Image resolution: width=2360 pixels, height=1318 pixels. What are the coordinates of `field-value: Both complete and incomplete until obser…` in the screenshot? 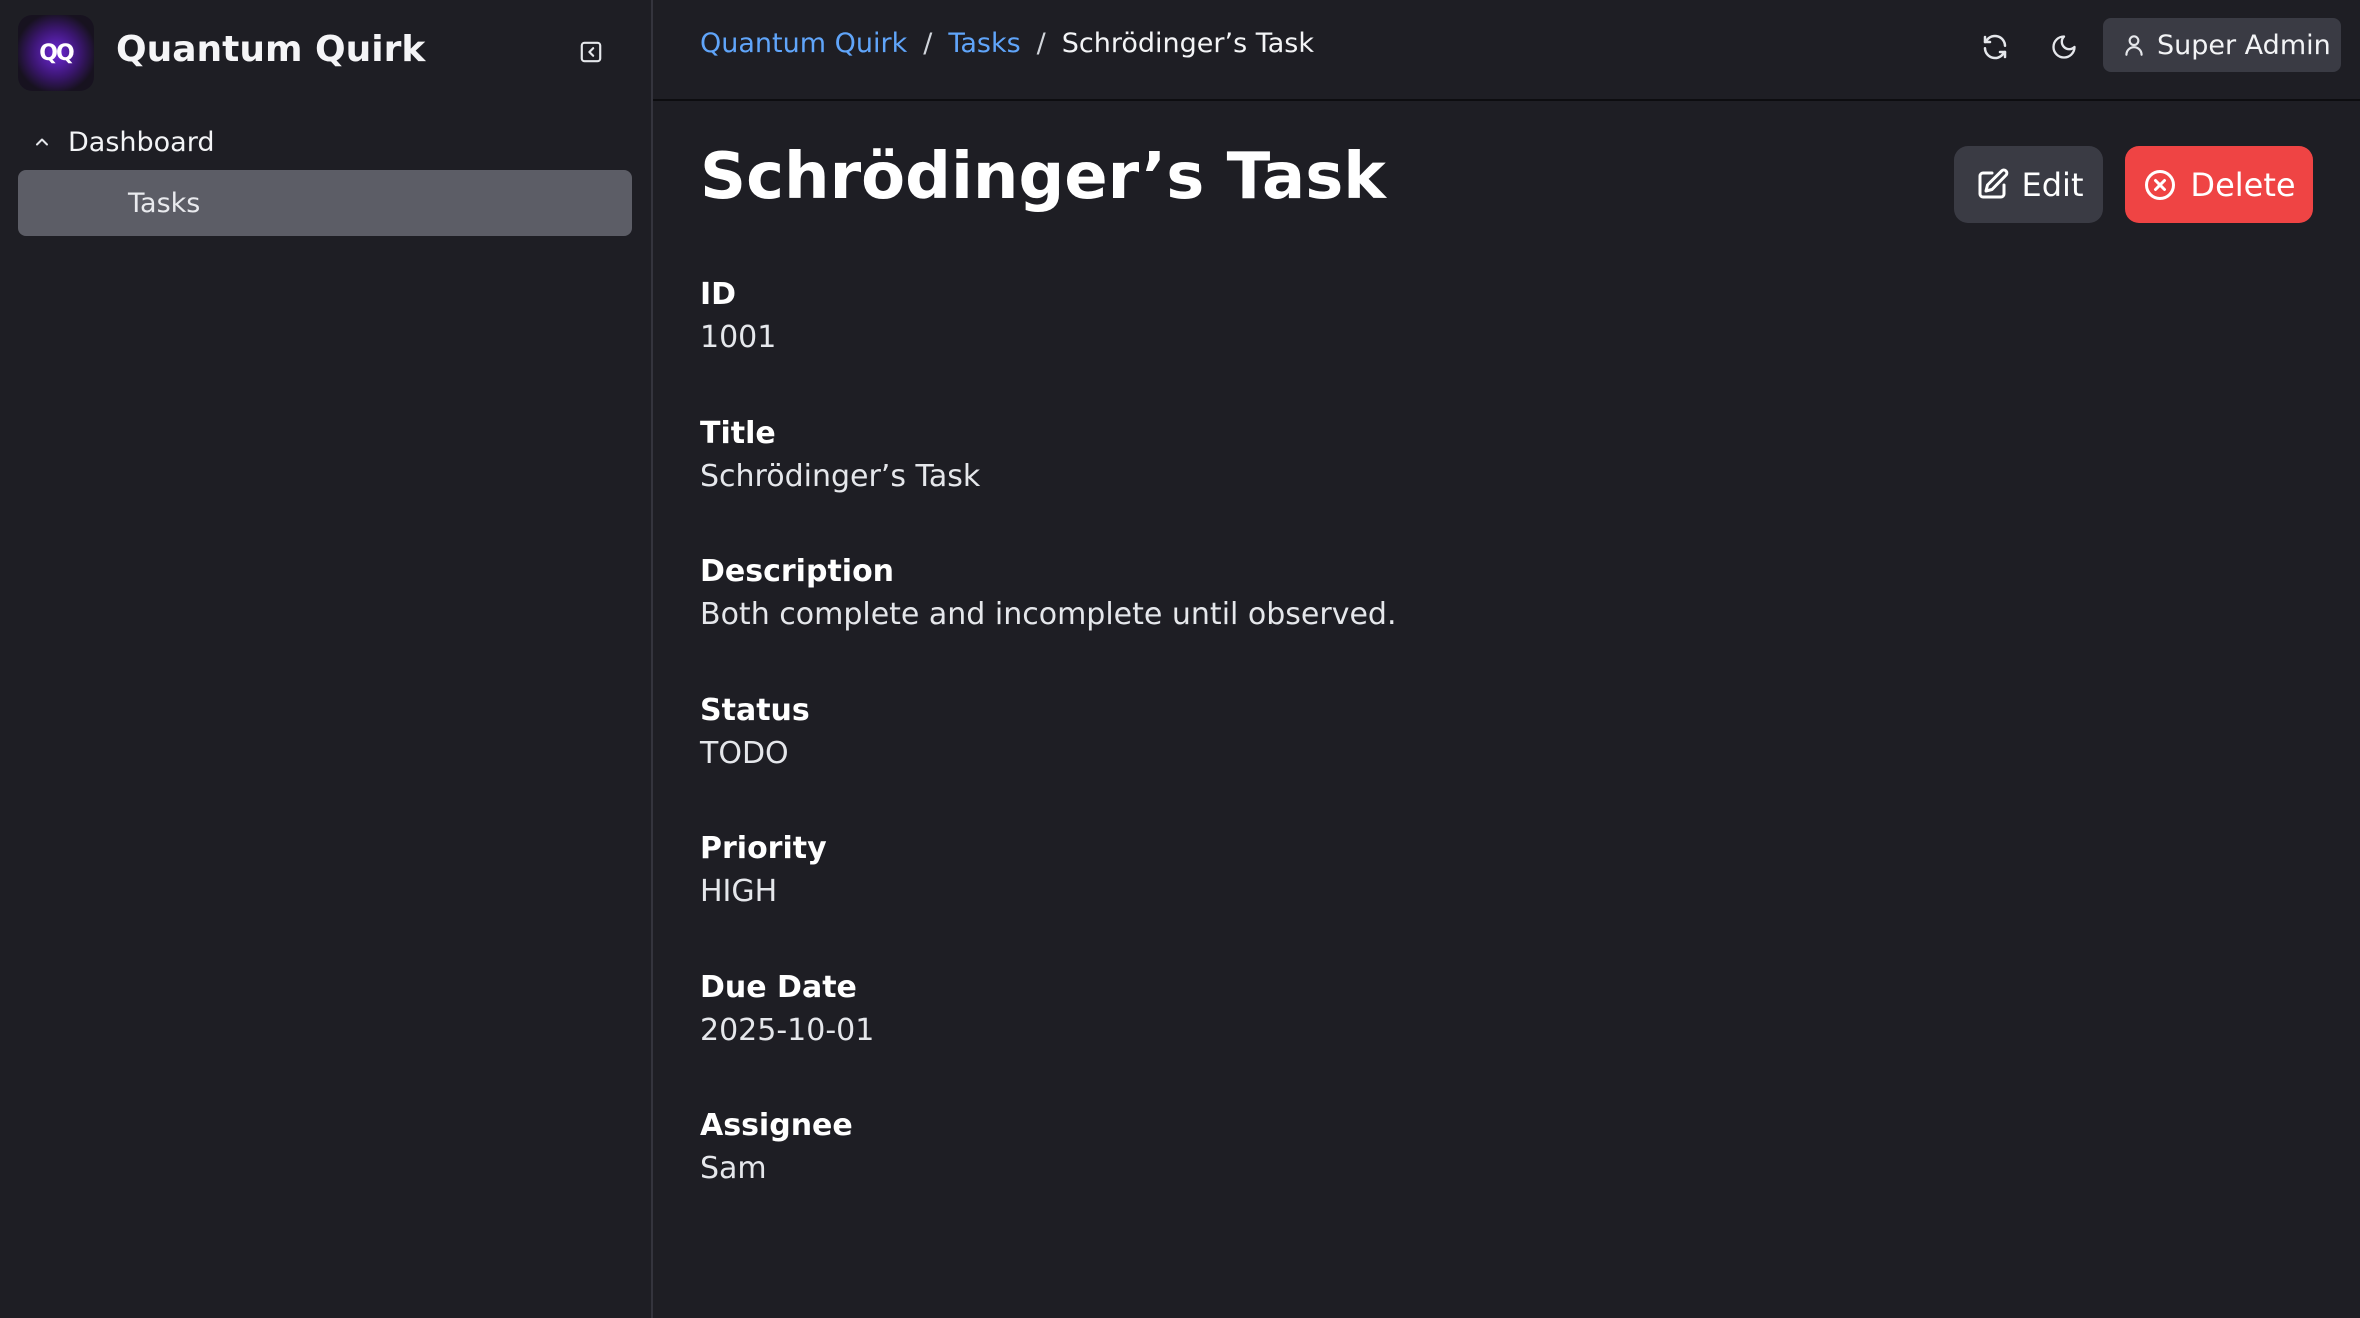 It's located at (1048, 614).